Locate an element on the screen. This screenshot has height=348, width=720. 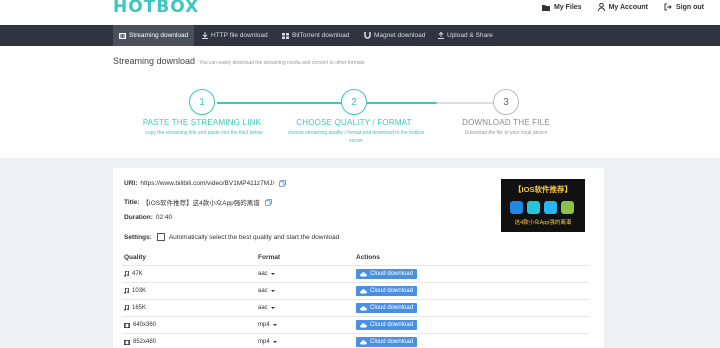
tab-magnet-download: Magnet download is located at coordinates (394, 35).